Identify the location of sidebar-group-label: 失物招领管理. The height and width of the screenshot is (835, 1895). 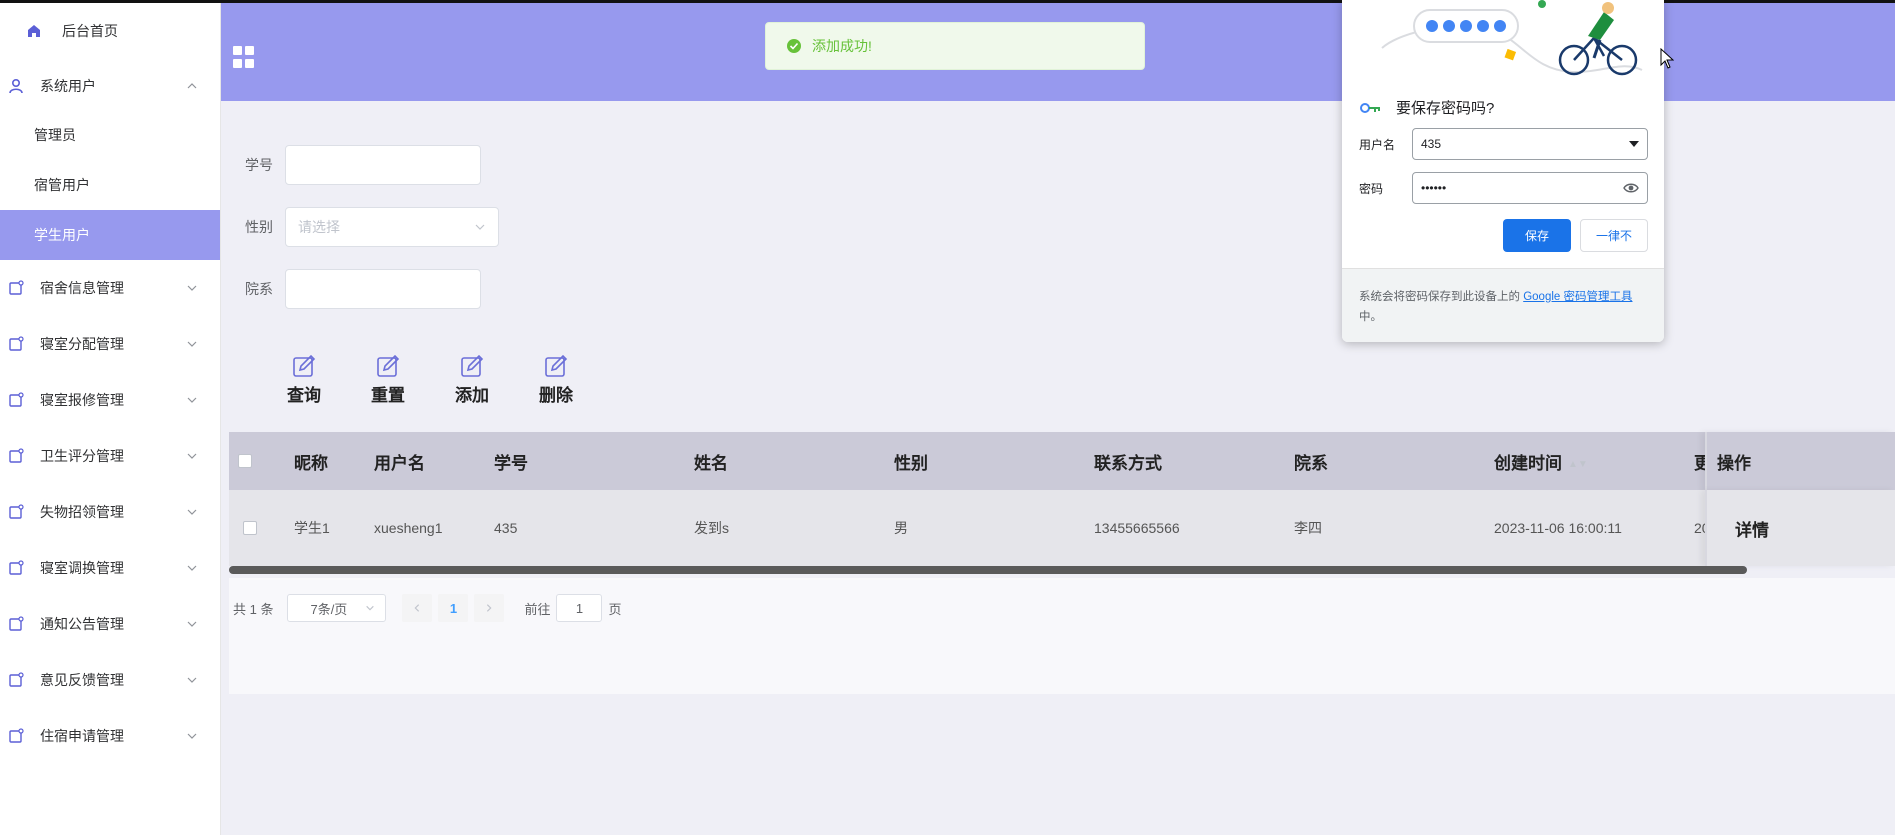
(82, 512).